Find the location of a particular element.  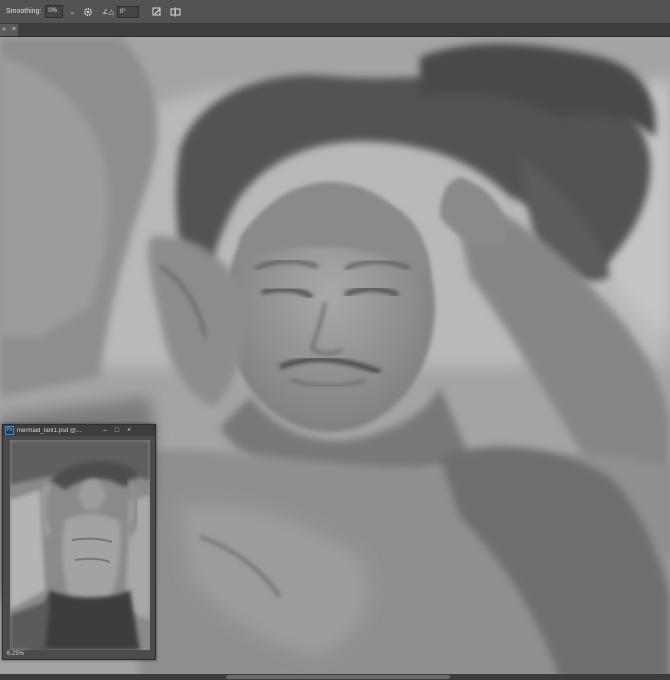

navigator-preview-thumbnail is located at coordinates (80, 545).